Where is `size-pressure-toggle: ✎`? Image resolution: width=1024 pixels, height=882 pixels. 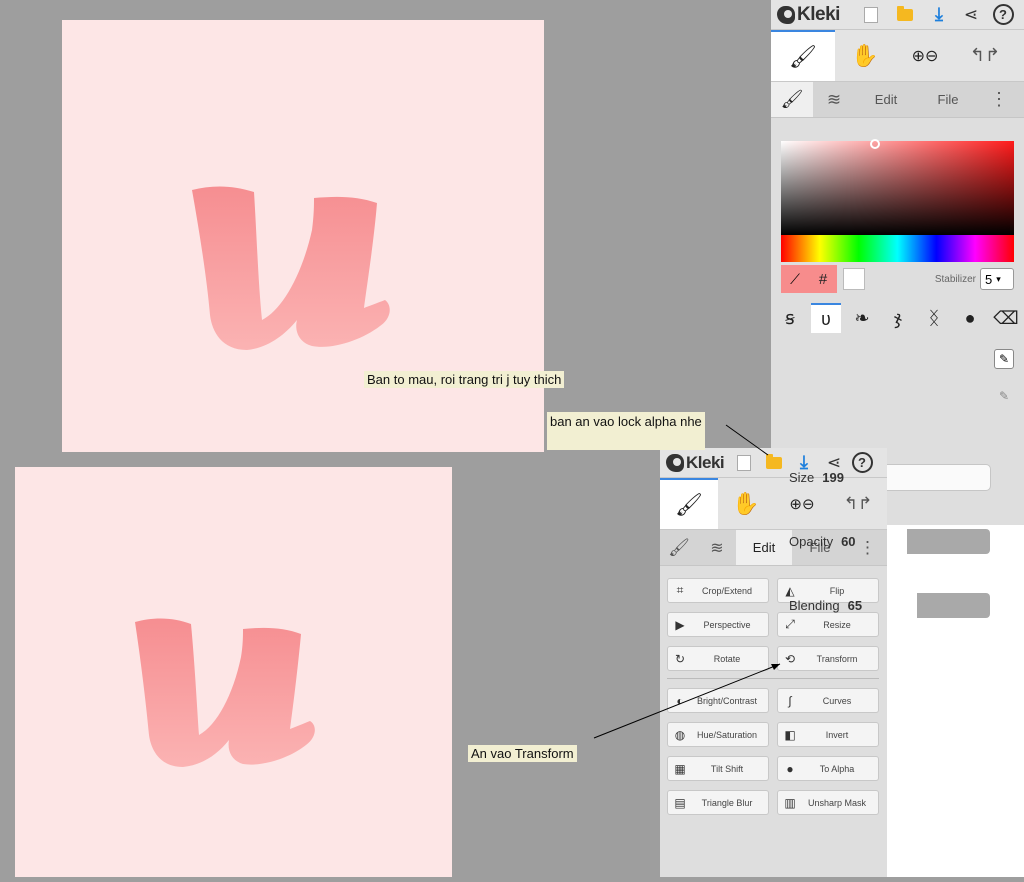 size-pressure-toggle: ✎ is located at coordinates (1004, 359).